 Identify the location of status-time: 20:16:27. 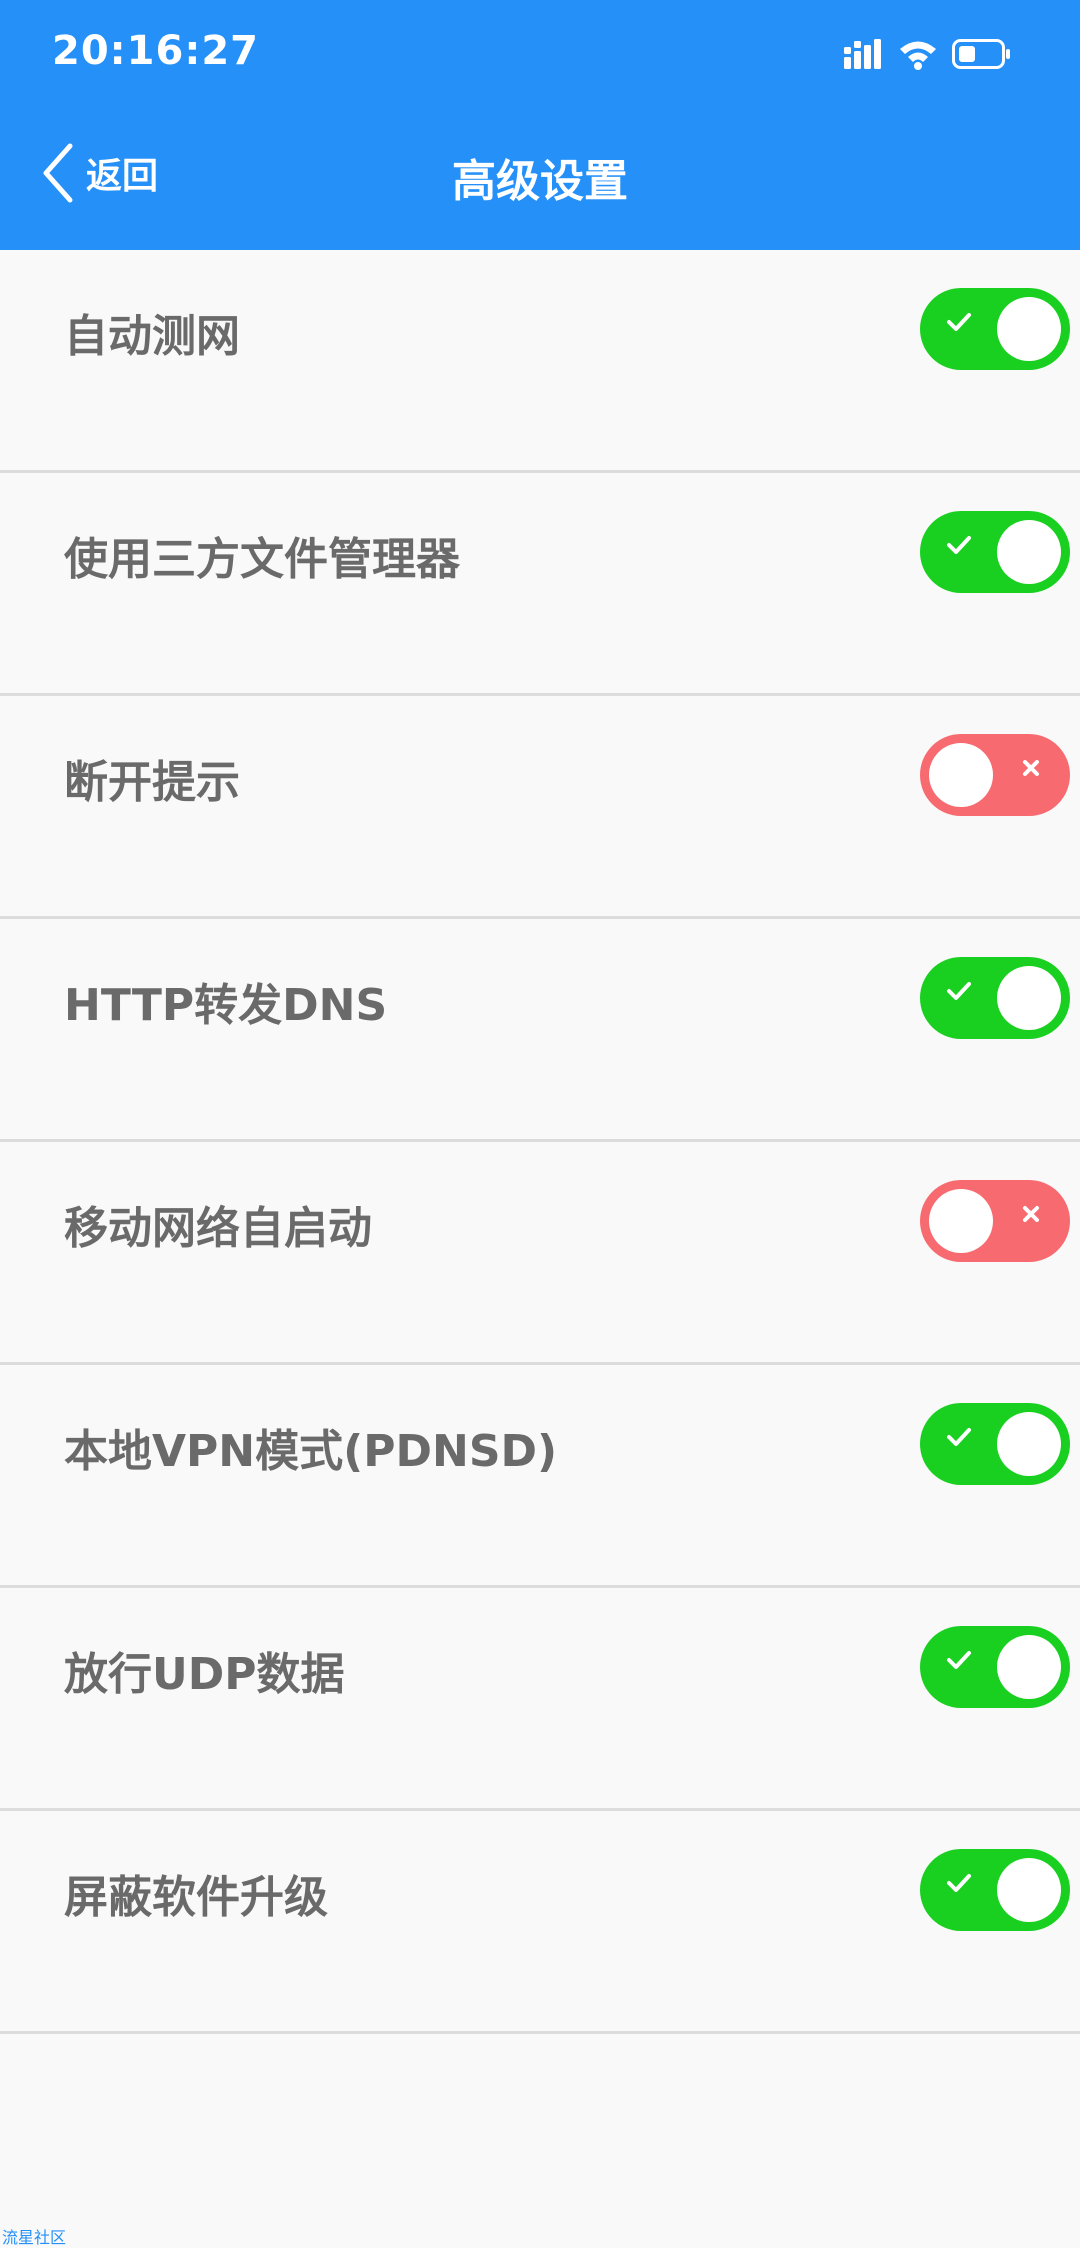
(155, 51).